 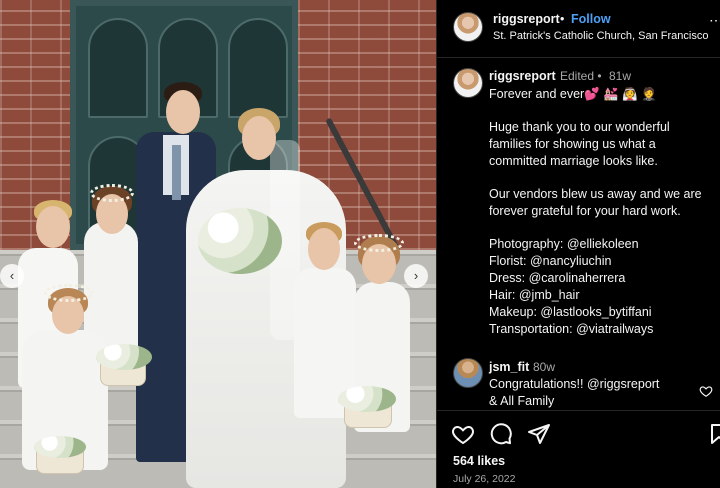 I want to click on header-username: riggsreport, so click(x=526, y=19).